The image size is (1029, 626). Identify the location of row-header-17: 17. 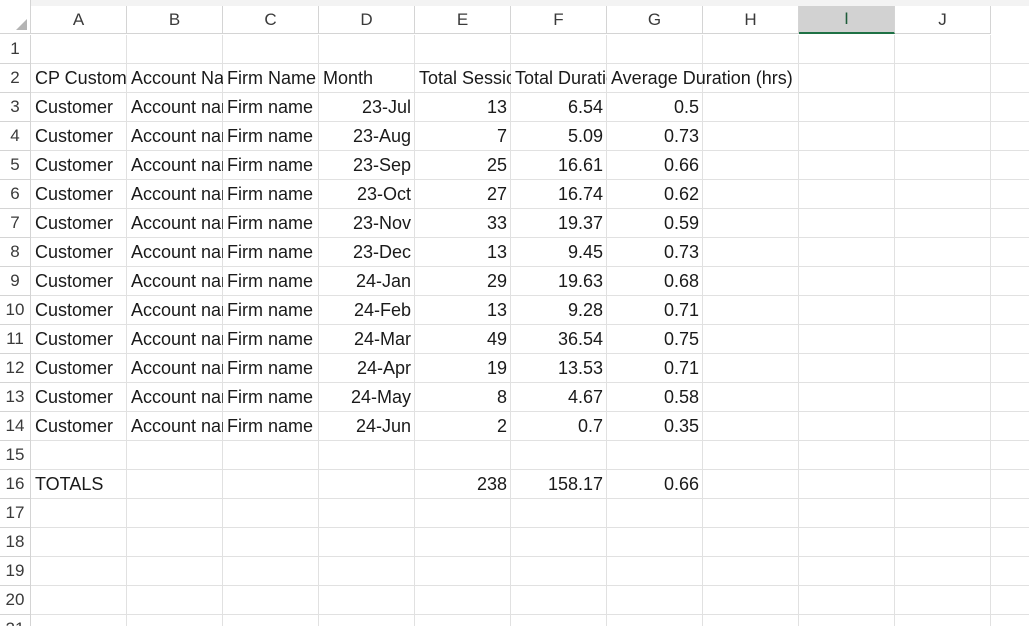
(15, 513).